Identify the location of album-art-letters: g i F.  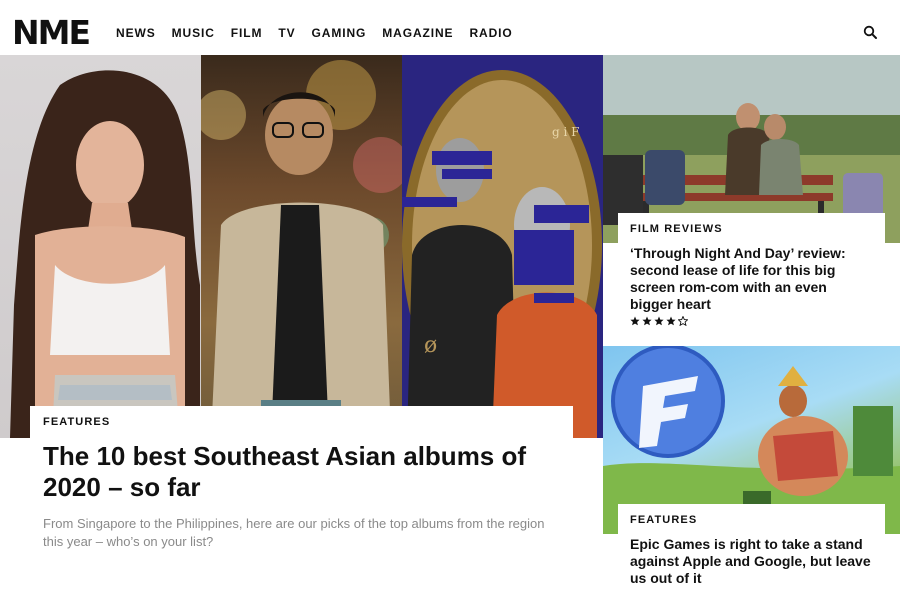
(566, 132).